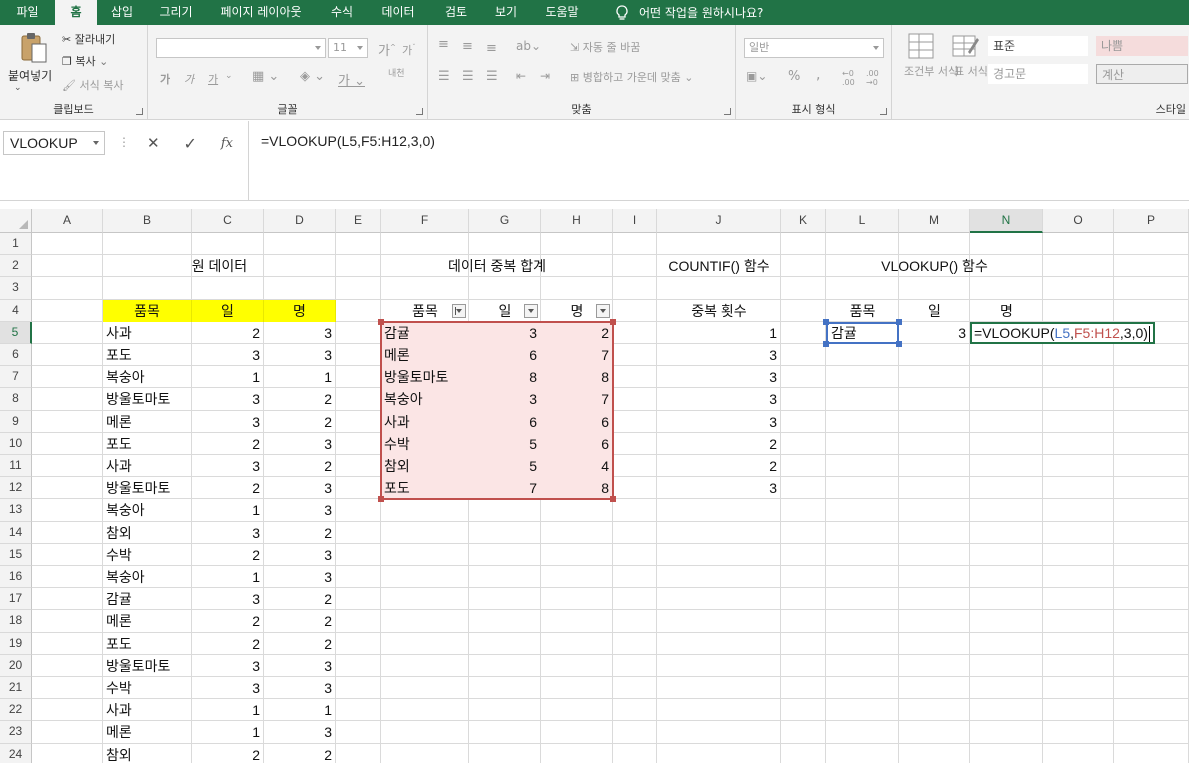 The height and width of the screenshot is (763, 1189). What do you see at coordinates (85, 61) in the screenshot?
I see `copy-button: ❐ 복사 ⌄` at bounding box center [85, 61].